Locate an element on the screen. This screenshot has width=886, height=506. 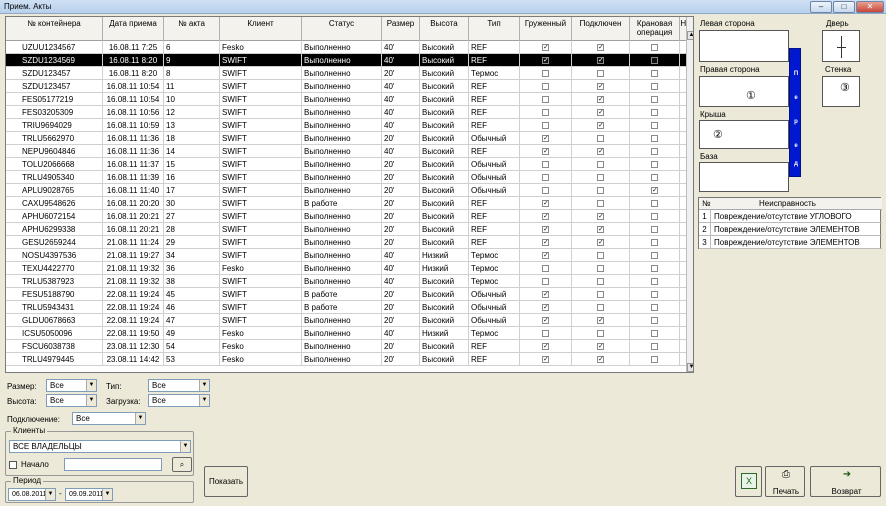
col-connected-header: Подключен is located at coordinates (601, 29).